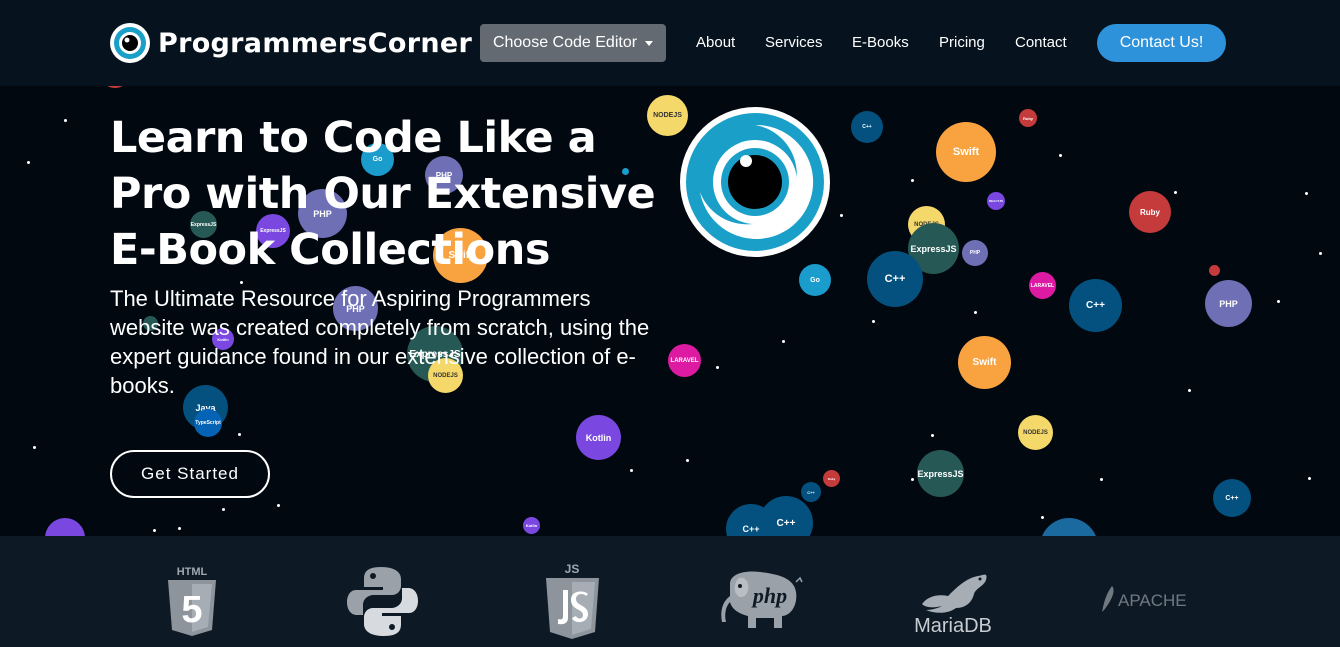 This screenshot has width=1340, height=647. I want to click on eye-logo-icon, so click(130, 43).